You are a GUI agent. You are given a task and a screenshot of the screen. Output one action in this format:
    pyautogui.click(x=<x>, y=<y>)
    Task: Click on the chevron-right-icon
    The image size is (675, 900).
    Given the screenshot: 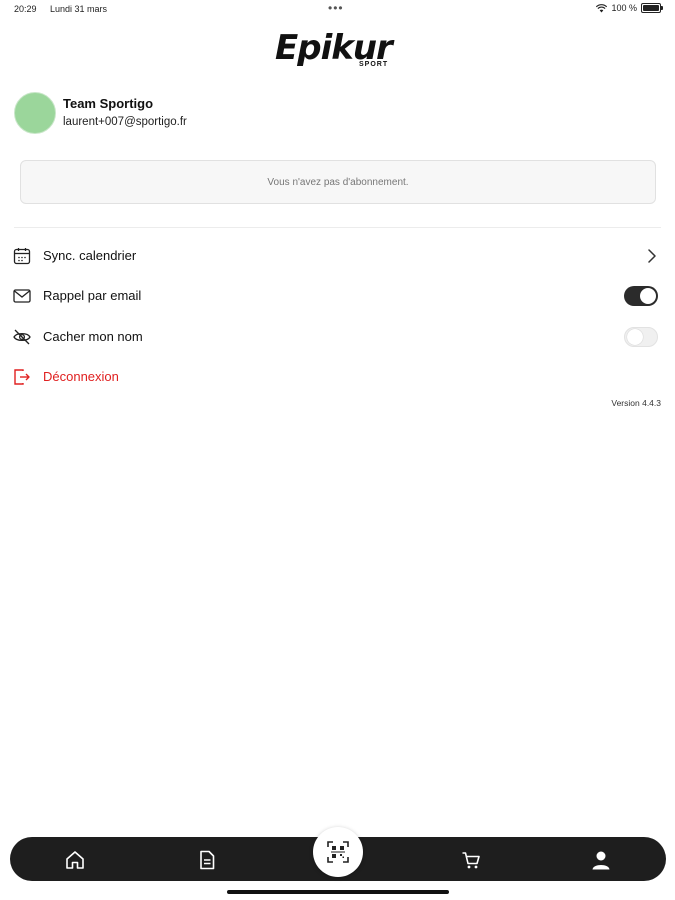 What is the action you would take?
    pyautogui.click(x=652, y=256)
    